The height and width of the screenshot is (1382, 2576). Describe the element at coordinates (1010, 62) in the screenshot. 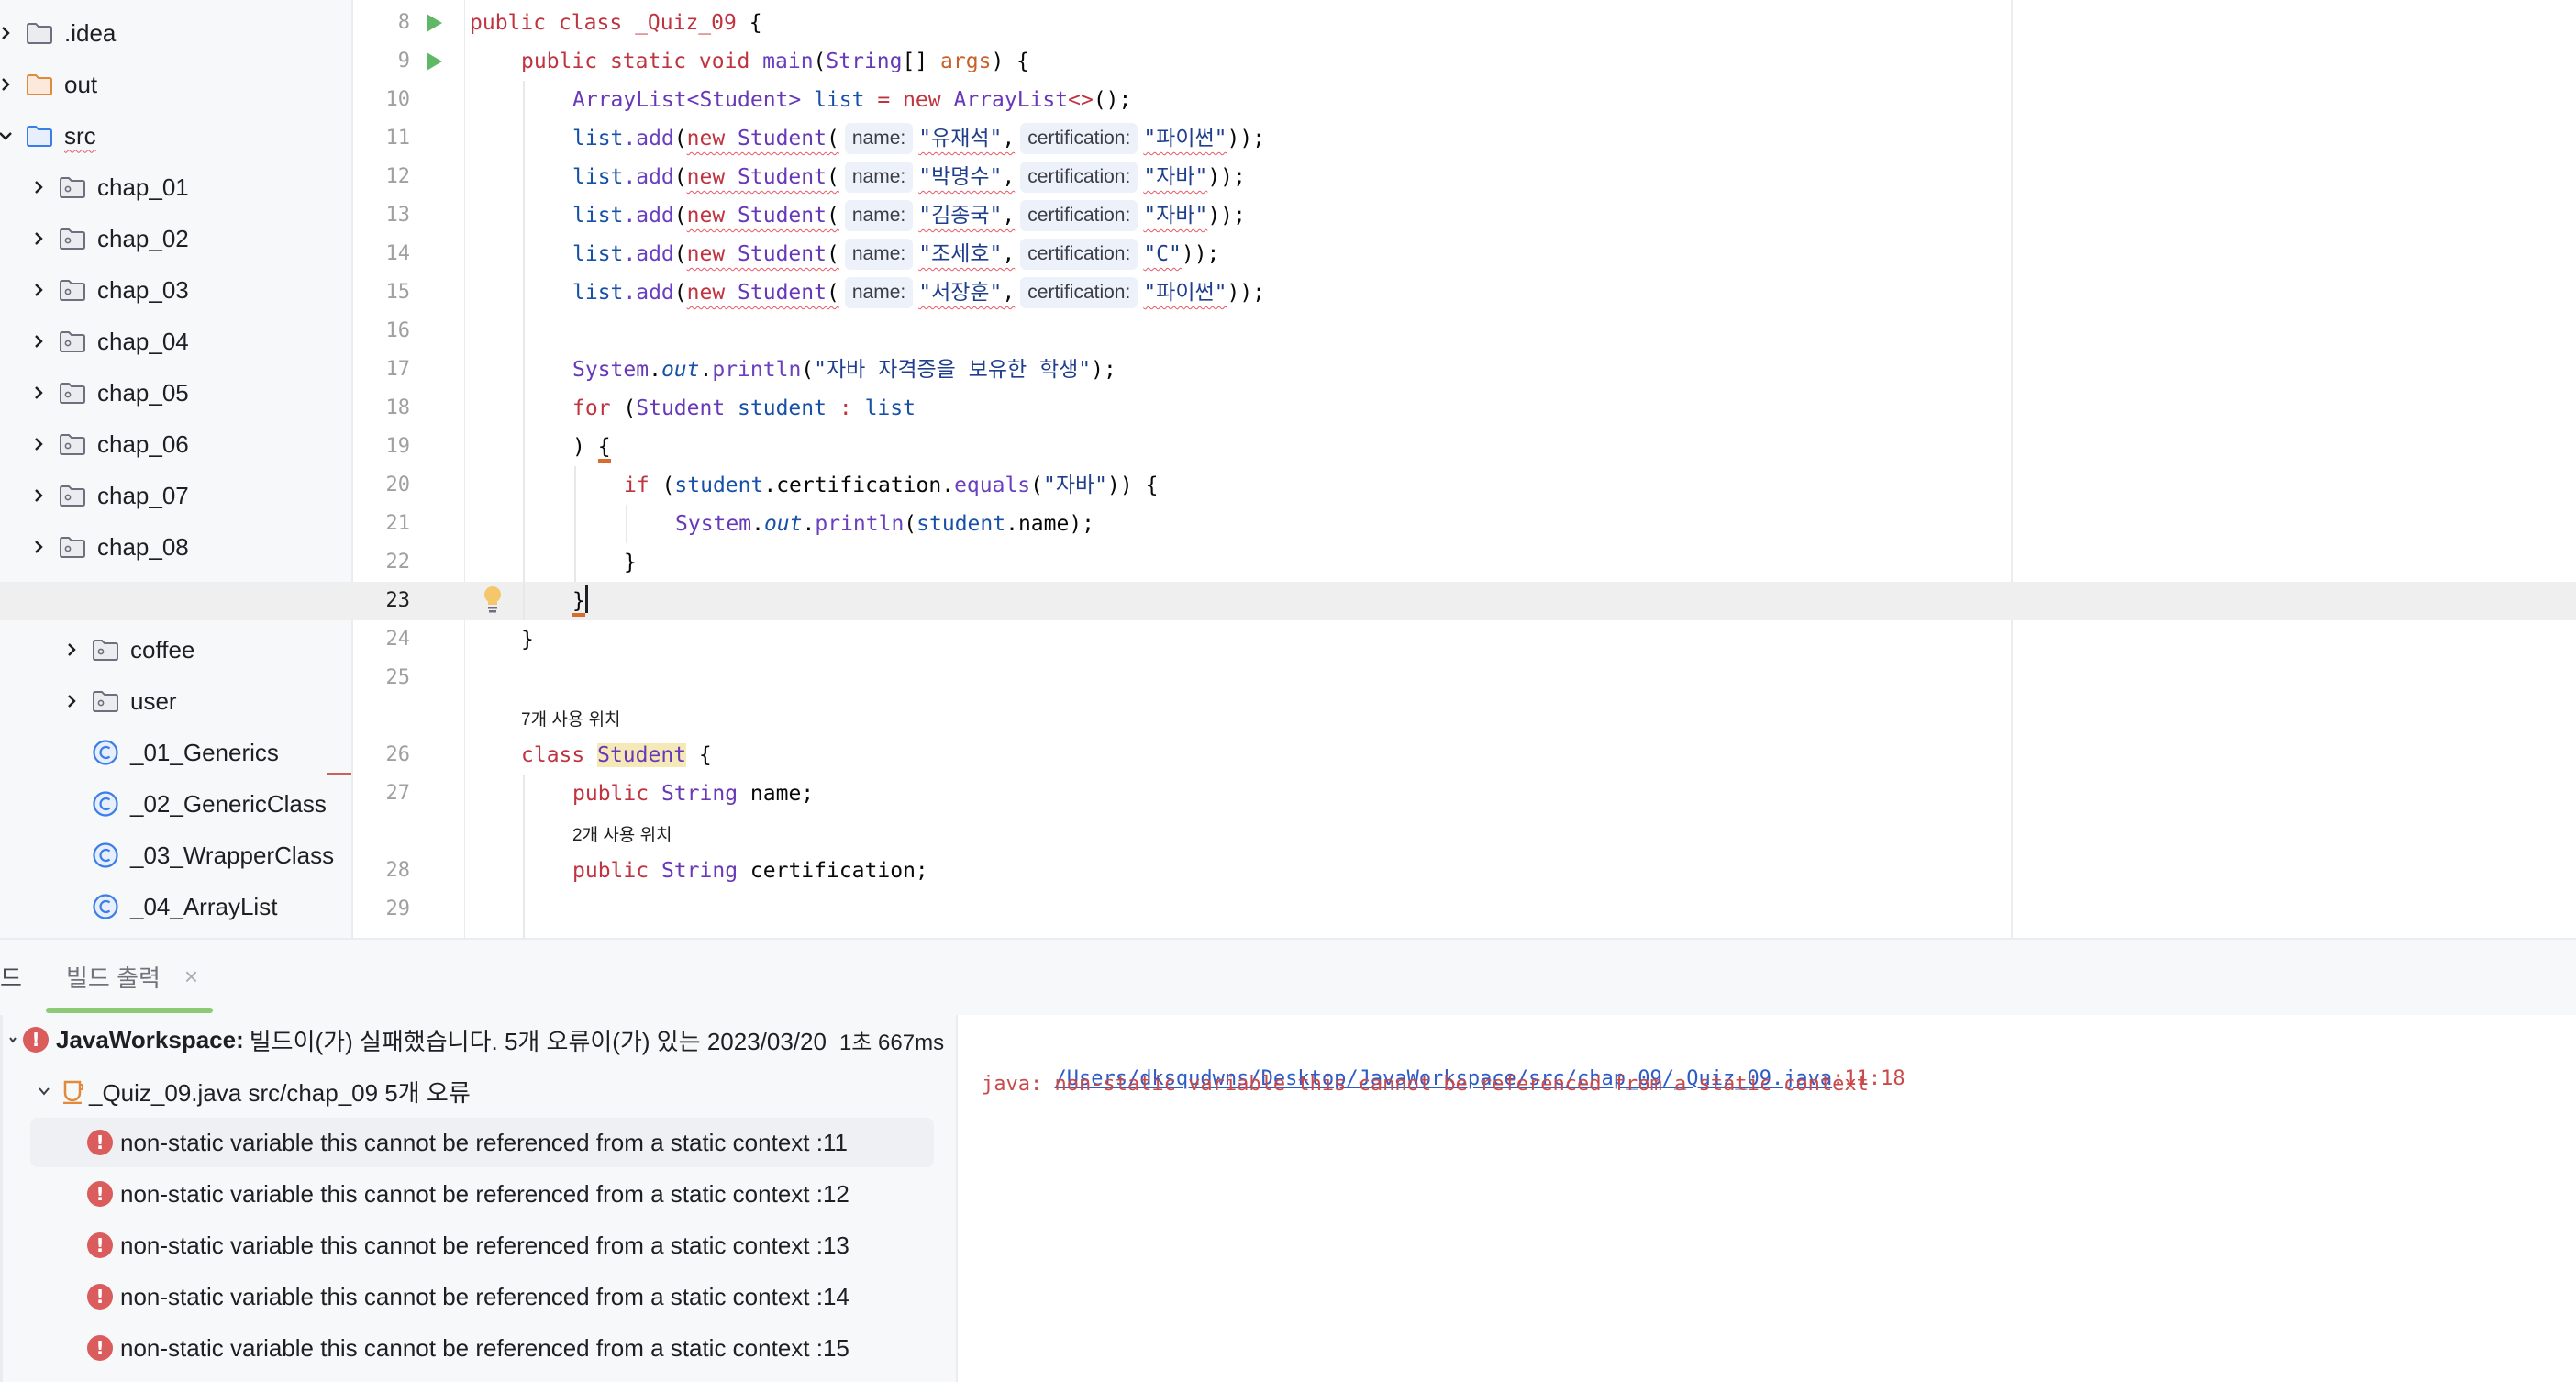

I see `code-token: ) {` at that location.